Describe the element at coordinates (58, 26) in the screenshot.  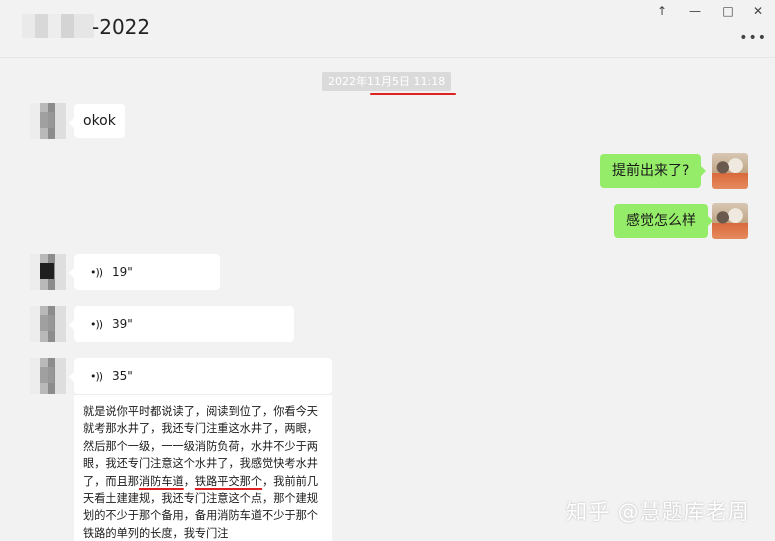
I see `contact-name-redacted` at that location.